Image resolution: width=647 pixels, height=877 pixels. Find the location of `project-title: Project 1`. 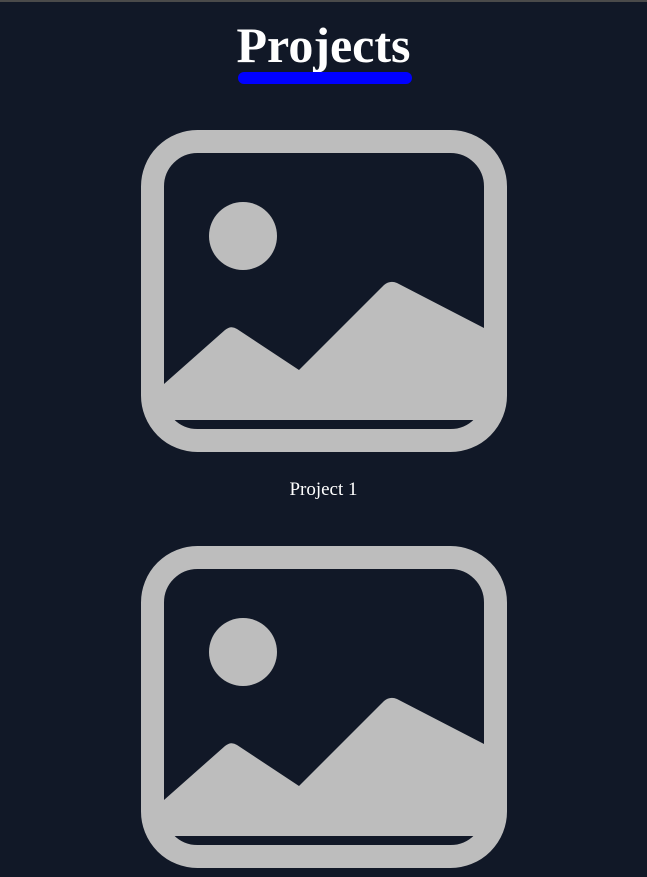

project-title: Project 1 is located at coordinates (323, 490).